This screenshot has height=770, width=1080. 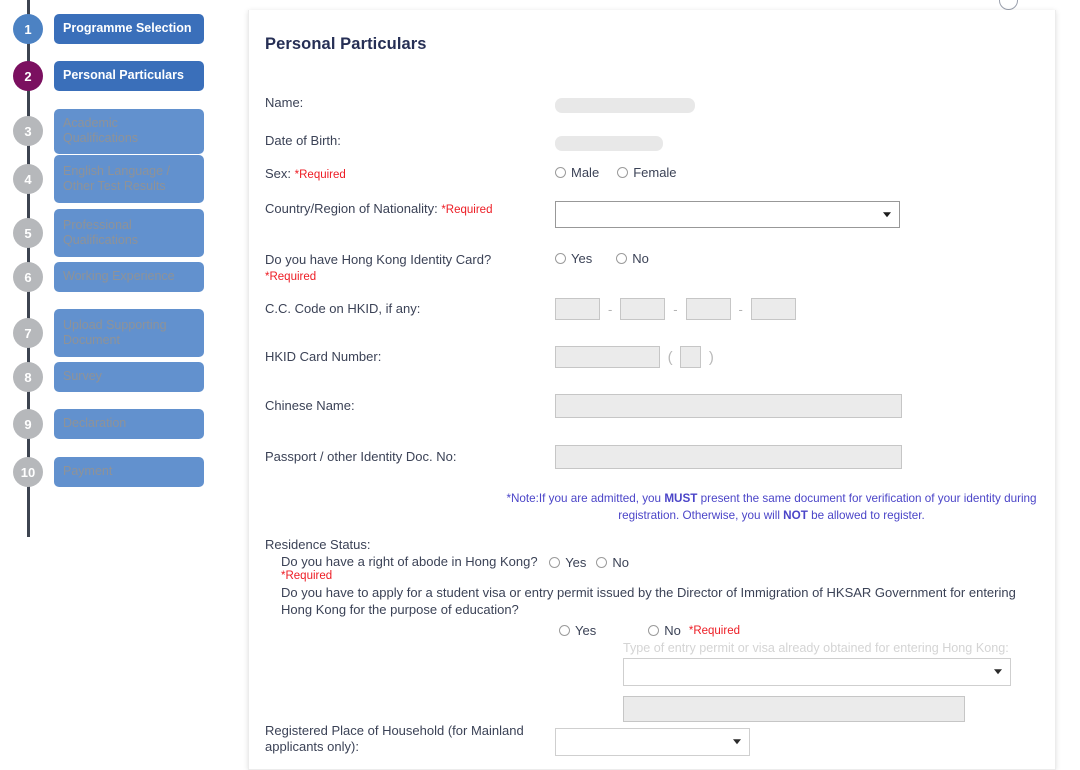 What do you see at coordinates (351, 208) in the screenshot?
I see `nationality-label-text: Country/Region of Nationality:` at bounding box center [351, 208].